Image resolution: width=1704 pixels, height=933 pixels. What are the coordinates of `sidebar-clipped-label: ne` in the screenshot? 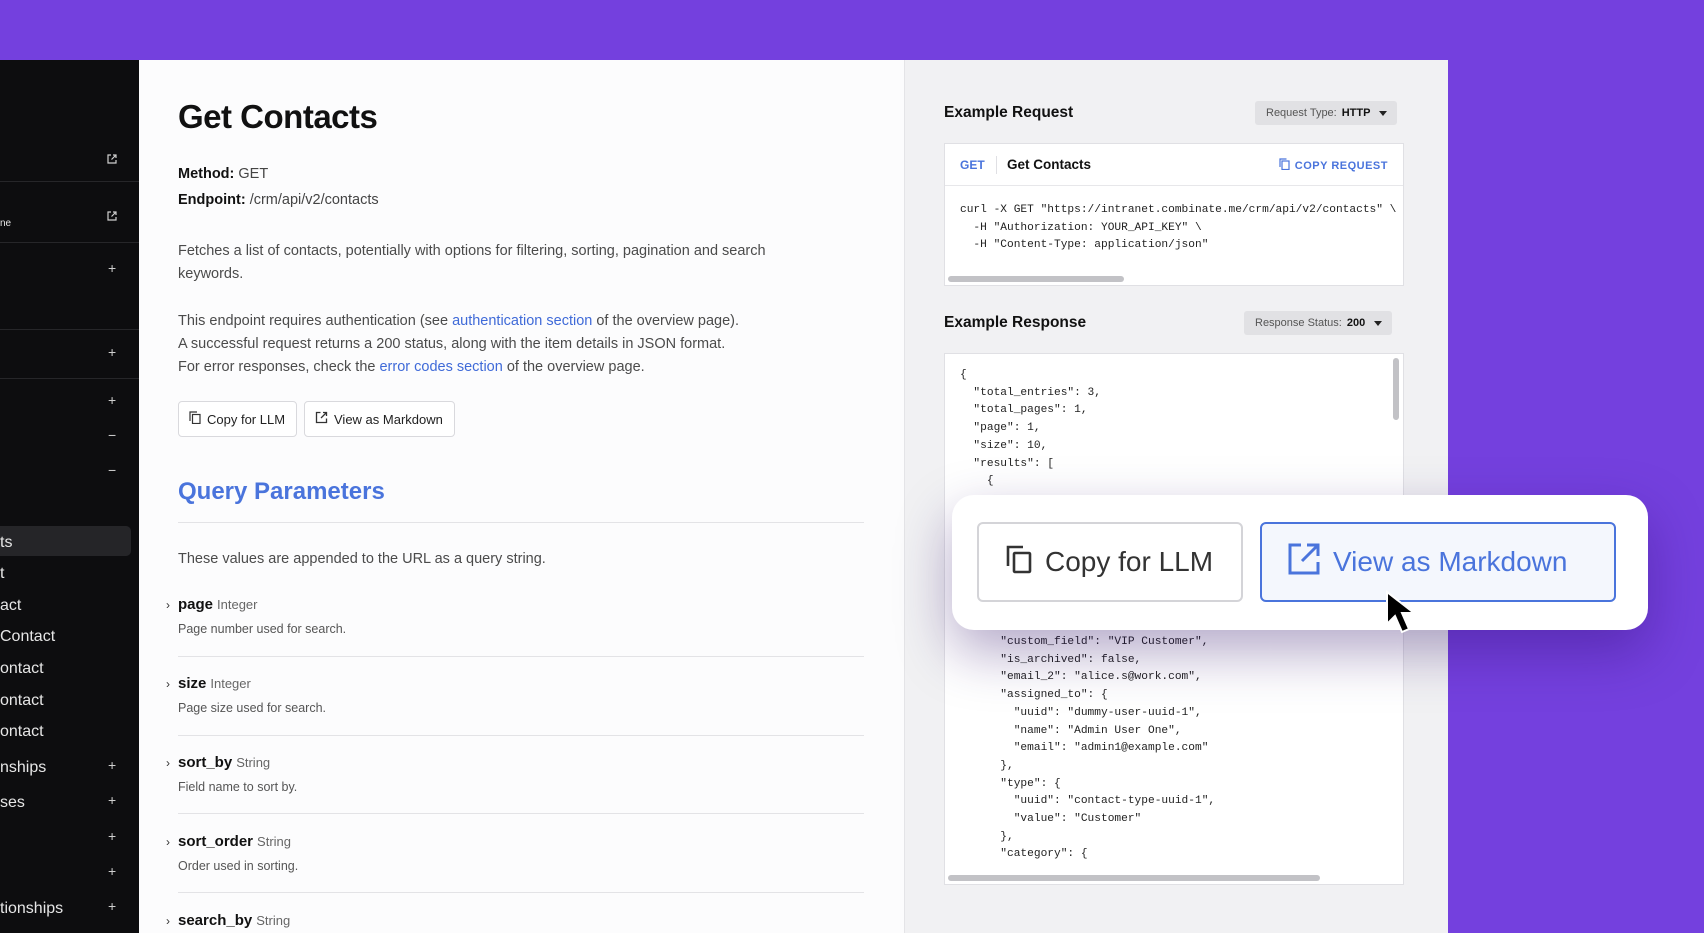 It's located at (5, 223).